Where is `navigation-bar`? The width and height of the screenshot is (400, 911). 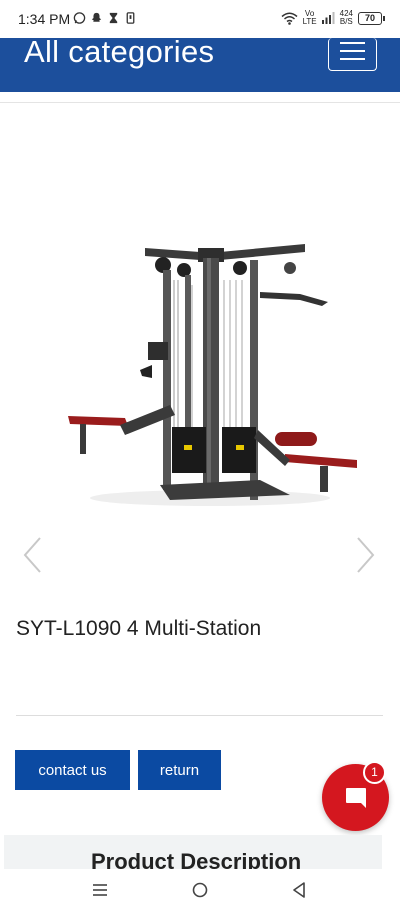
navigation-bar is located at coordinates (200, 890).